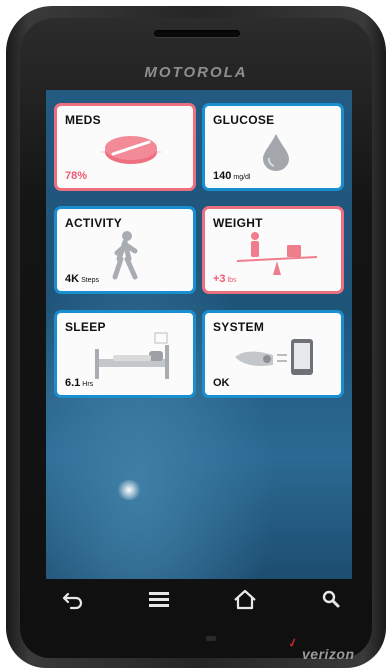  Describe the element at coordinates (82, 279) in the screenshot. I see `tile-value: 4K Steps` at that location.